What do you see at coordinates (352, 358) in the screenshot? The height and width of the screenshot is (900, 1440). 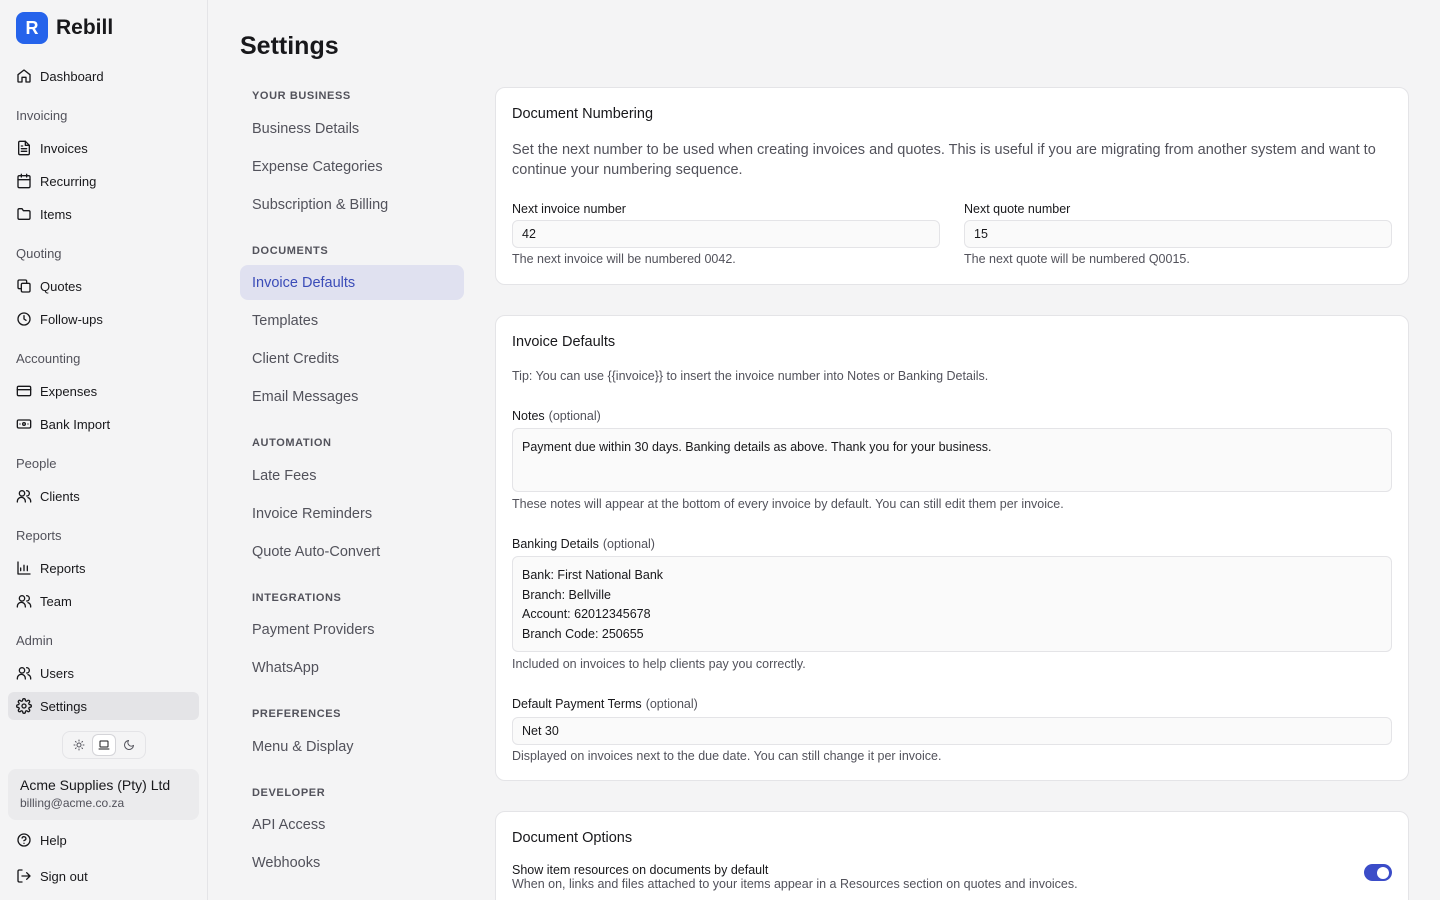 I see `subnav-item-client-credits: Client Credits` at bounding box center [352, 358].